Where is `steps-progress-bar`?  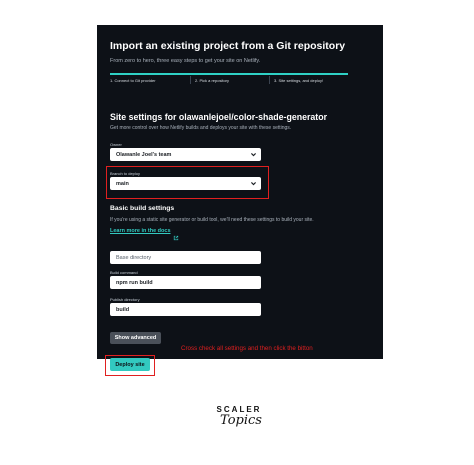 steps-progress-bar is located at coordinates (229, 74).